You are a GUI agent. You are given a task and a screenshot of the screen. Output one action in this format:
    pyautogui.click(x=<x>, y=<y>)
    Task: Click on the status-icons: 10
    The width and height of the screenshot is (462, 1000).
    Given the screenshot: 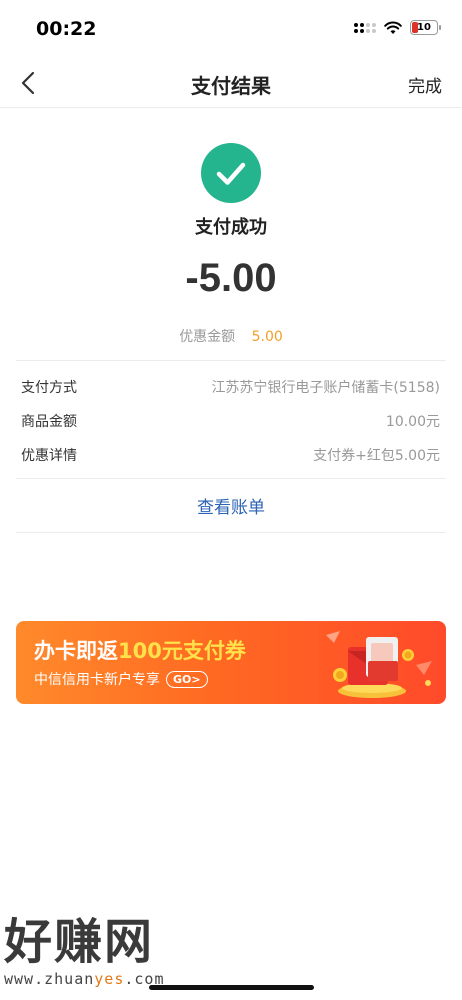 What is the action you would take?
    pyautogui.click(x=397, y=27)
    